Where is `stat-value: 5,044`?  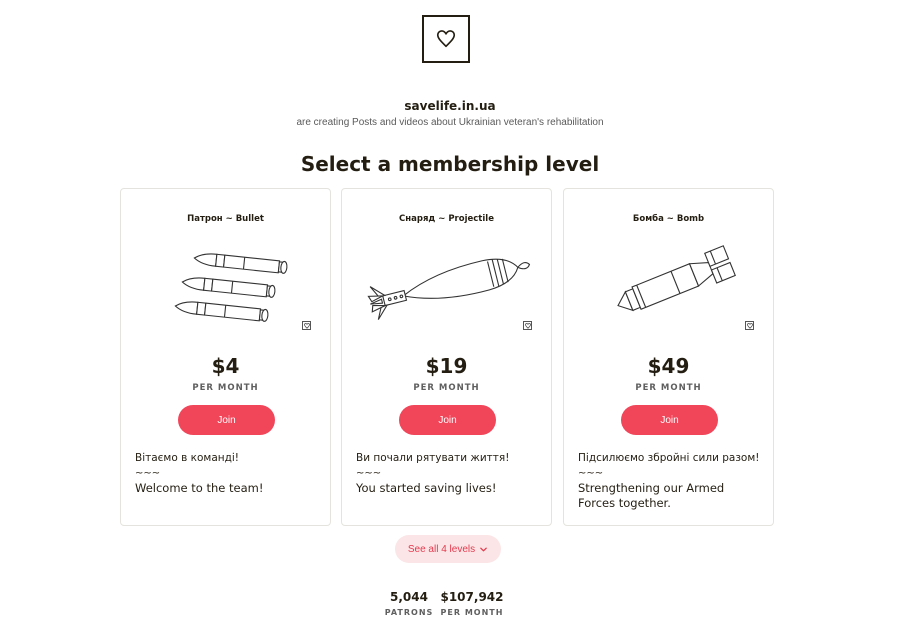
stat-value: 5,044 is located at coordinates (409, 597).